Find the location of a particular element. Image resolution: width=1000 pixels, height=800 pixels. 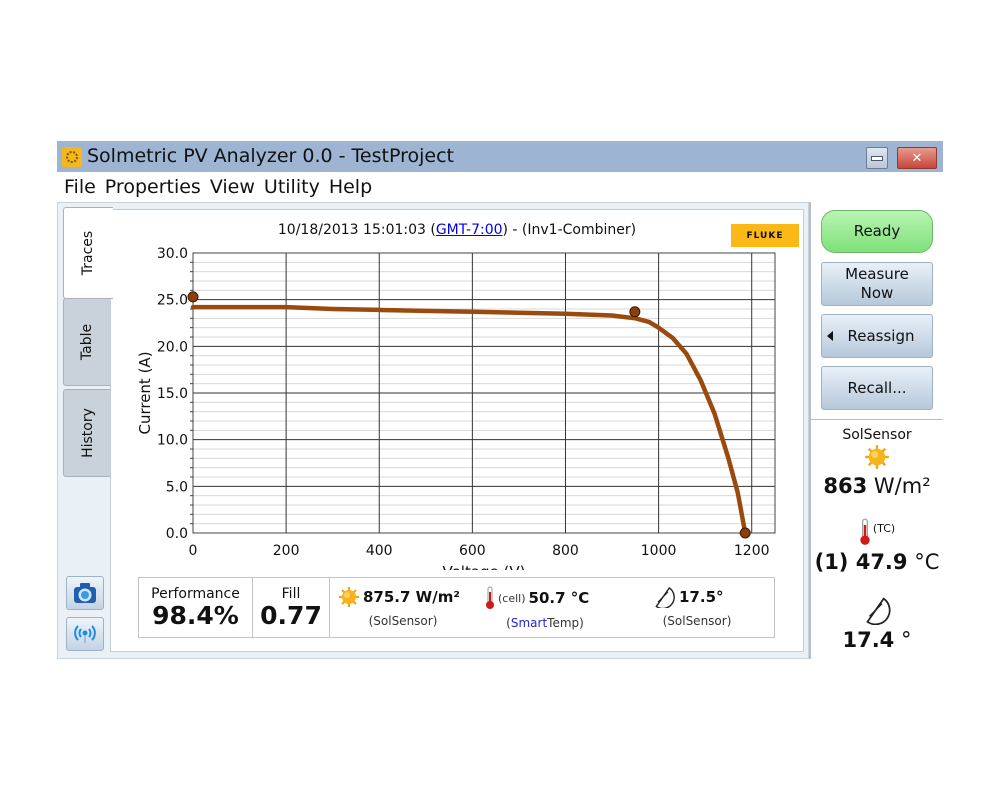

irradiance-readout-right: 863 W/m² is located at coordinates (877, 486).